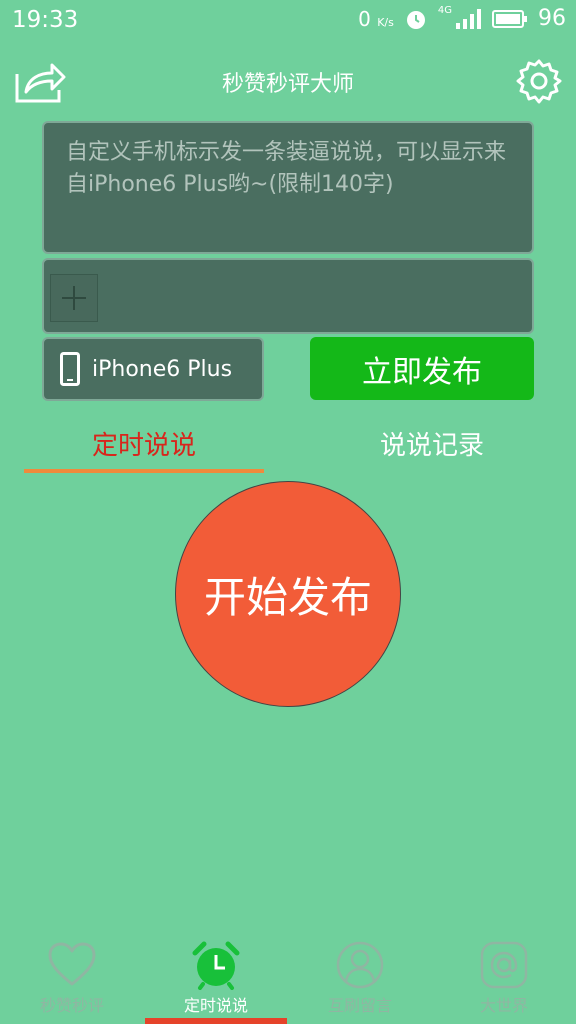  I want to click on gear-icon, so click(539, 81).